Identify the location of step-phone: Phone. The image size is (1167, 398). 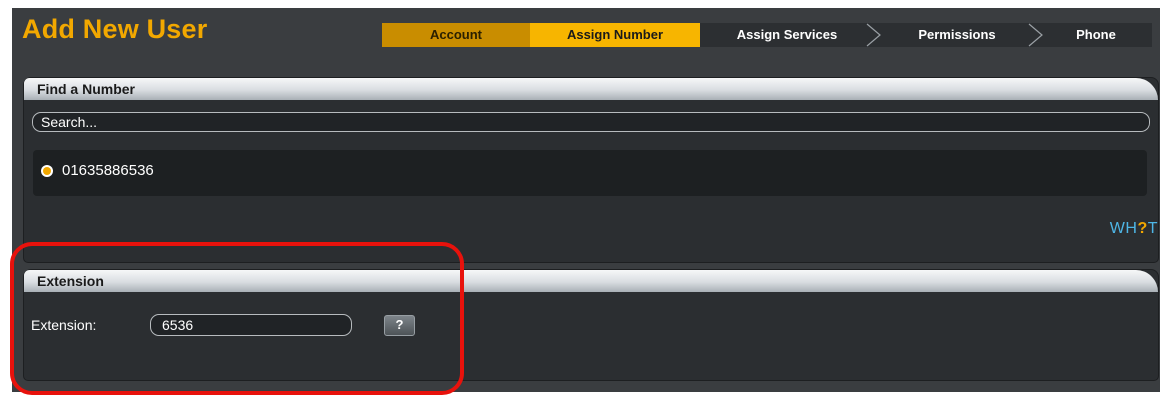
(1096, 35).